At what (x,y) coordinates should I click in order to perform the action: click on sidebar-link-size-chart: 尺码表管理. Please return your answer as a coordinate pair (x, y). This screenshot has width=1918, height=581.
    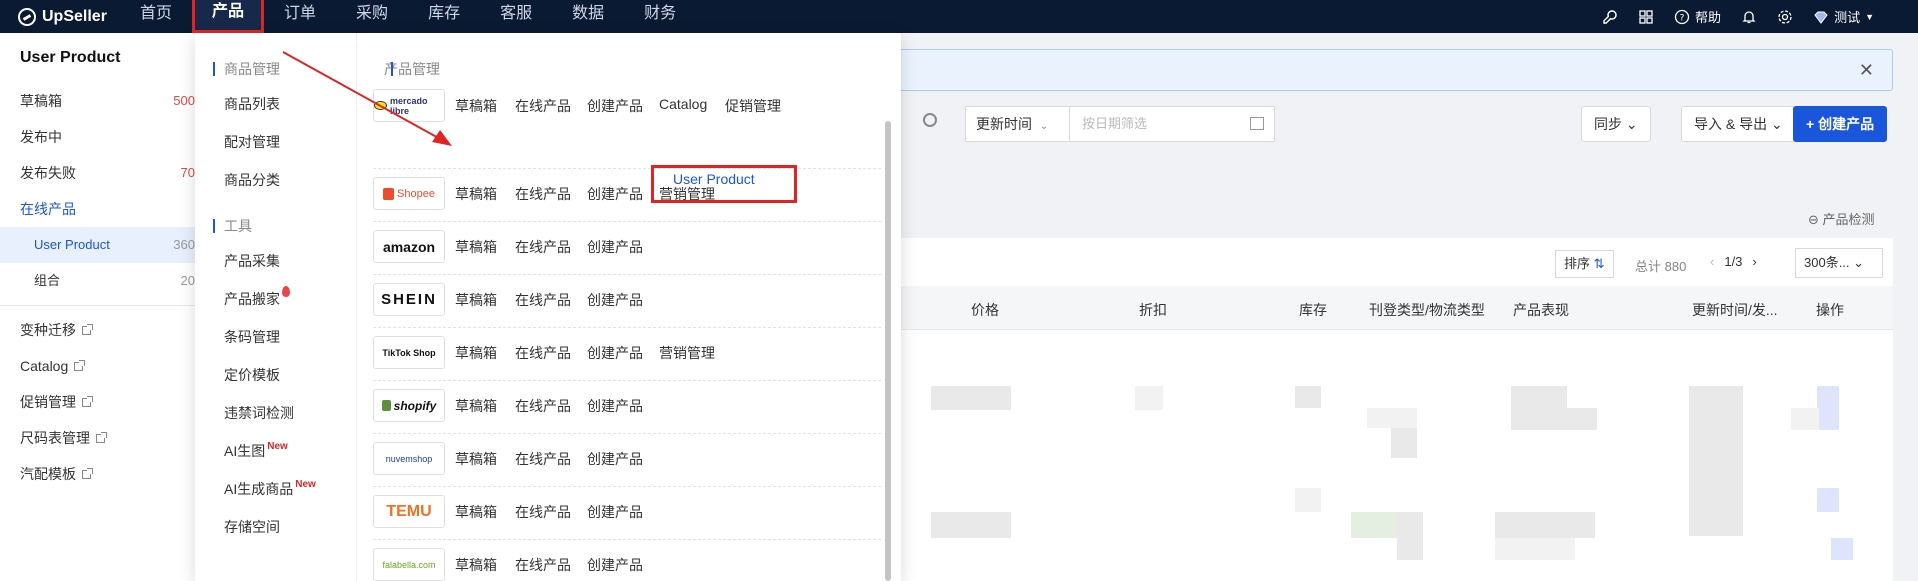
    Looking at the image, I should click on (97, 438).